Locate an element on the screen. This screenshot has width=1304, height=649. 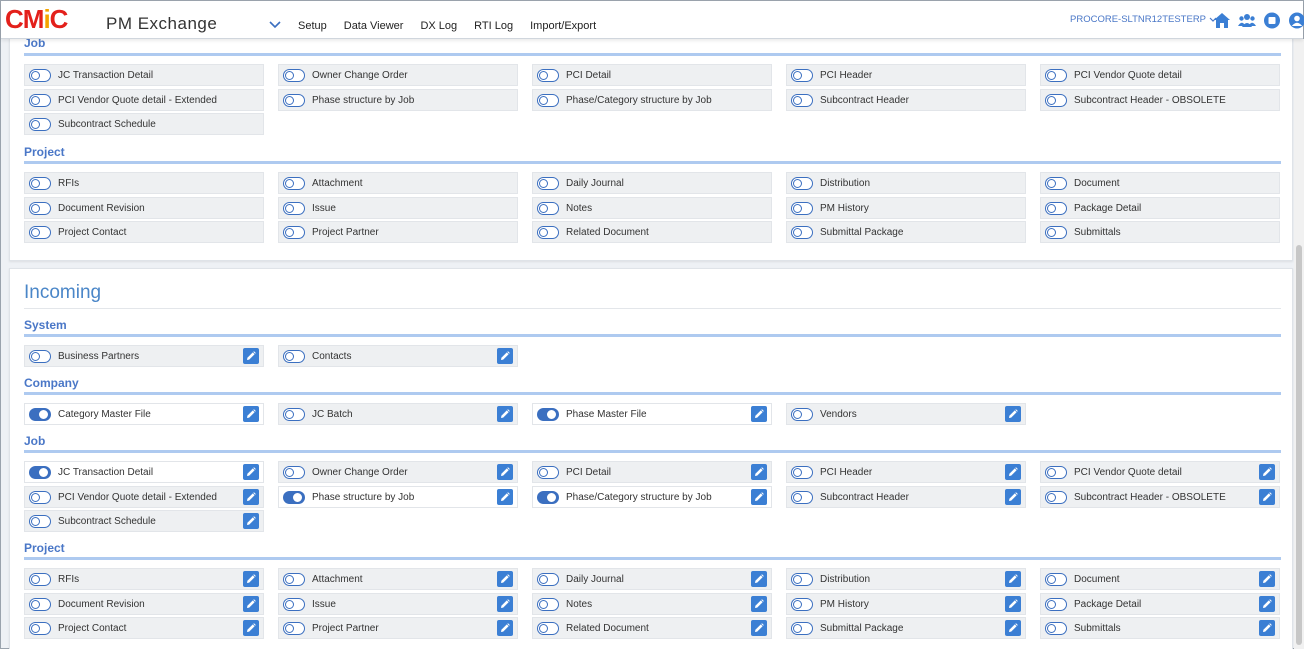
nav-rti-log: RTI Log is located at coordinates (493, 26).